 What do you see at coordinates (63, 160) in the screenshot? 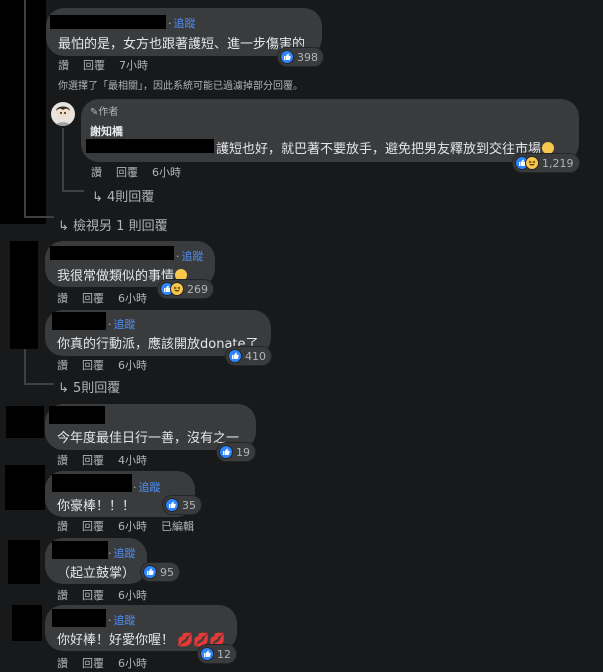
I see `reply-thread-line` at bounding box center [63, 160].